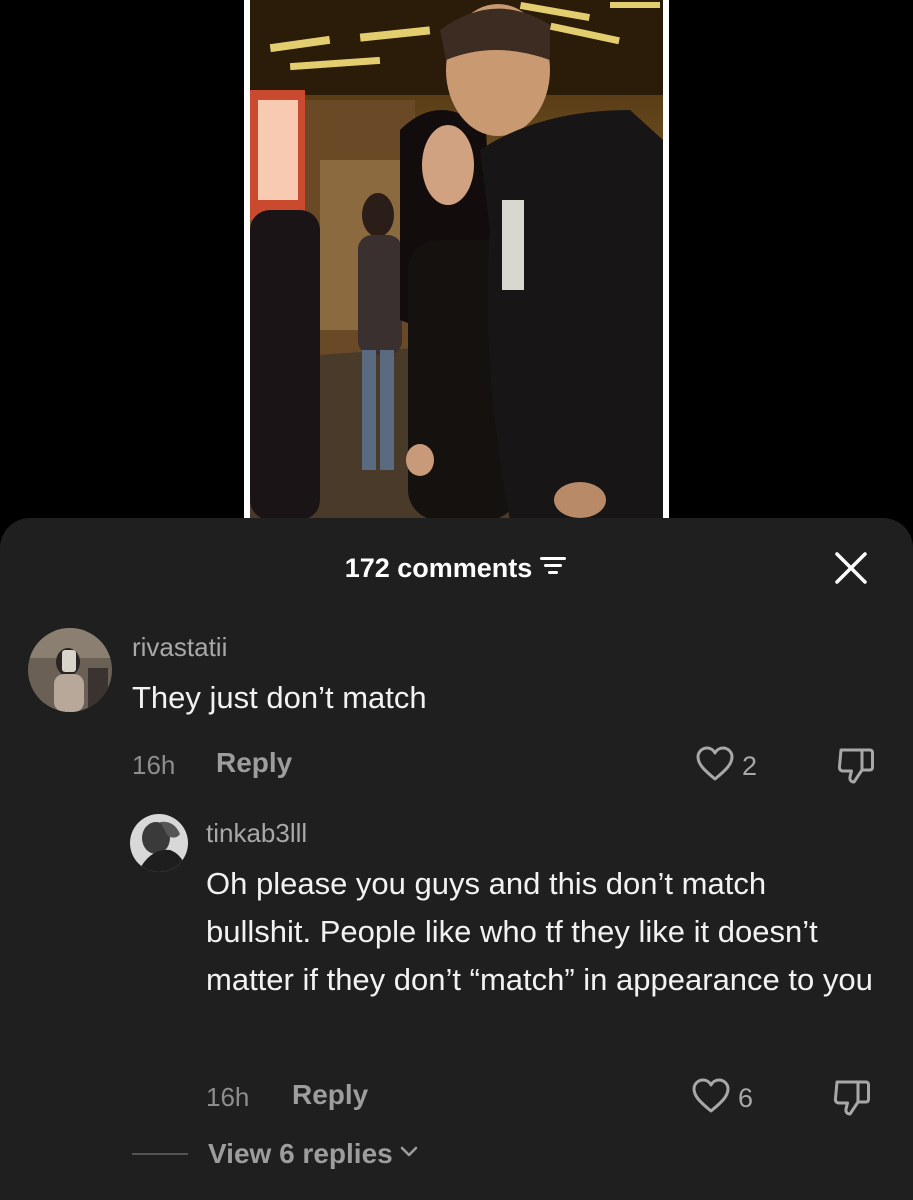 This screenshot has height=1200, width=913. Describe the element at coordinates (750, 766) in the screenshot. I see `like-count: 2` at that location.